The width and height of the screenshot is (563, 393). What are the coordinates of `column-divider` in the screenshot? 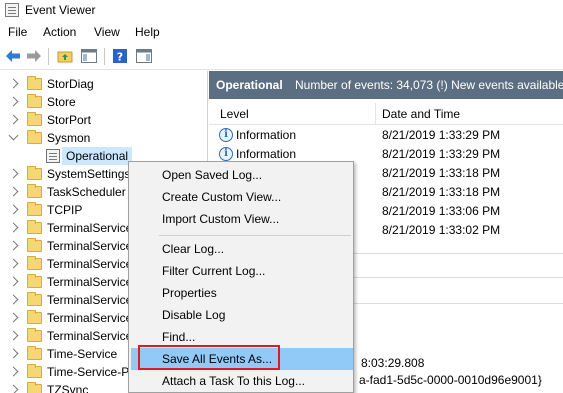 It's located at (375, 114).